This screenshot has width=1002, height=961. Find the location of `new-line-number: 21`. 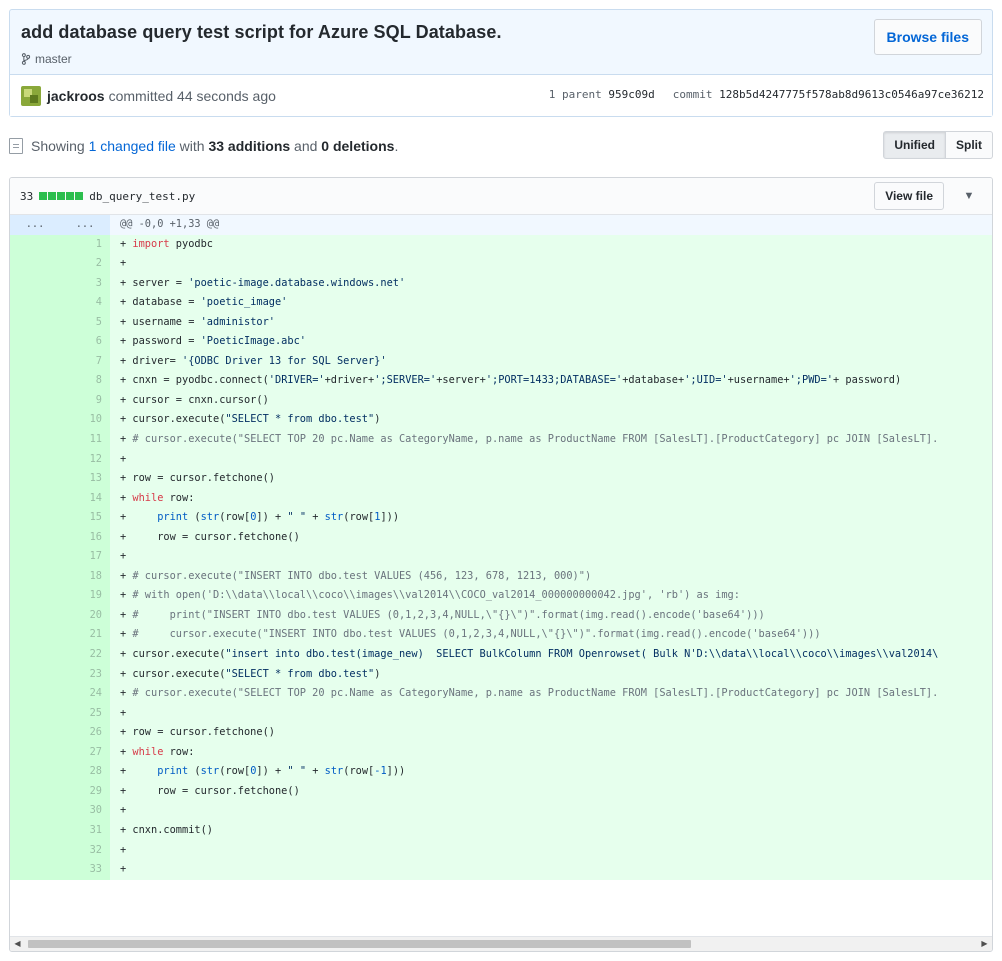

new-line-number: 21 is located at coordinates (85, 635).